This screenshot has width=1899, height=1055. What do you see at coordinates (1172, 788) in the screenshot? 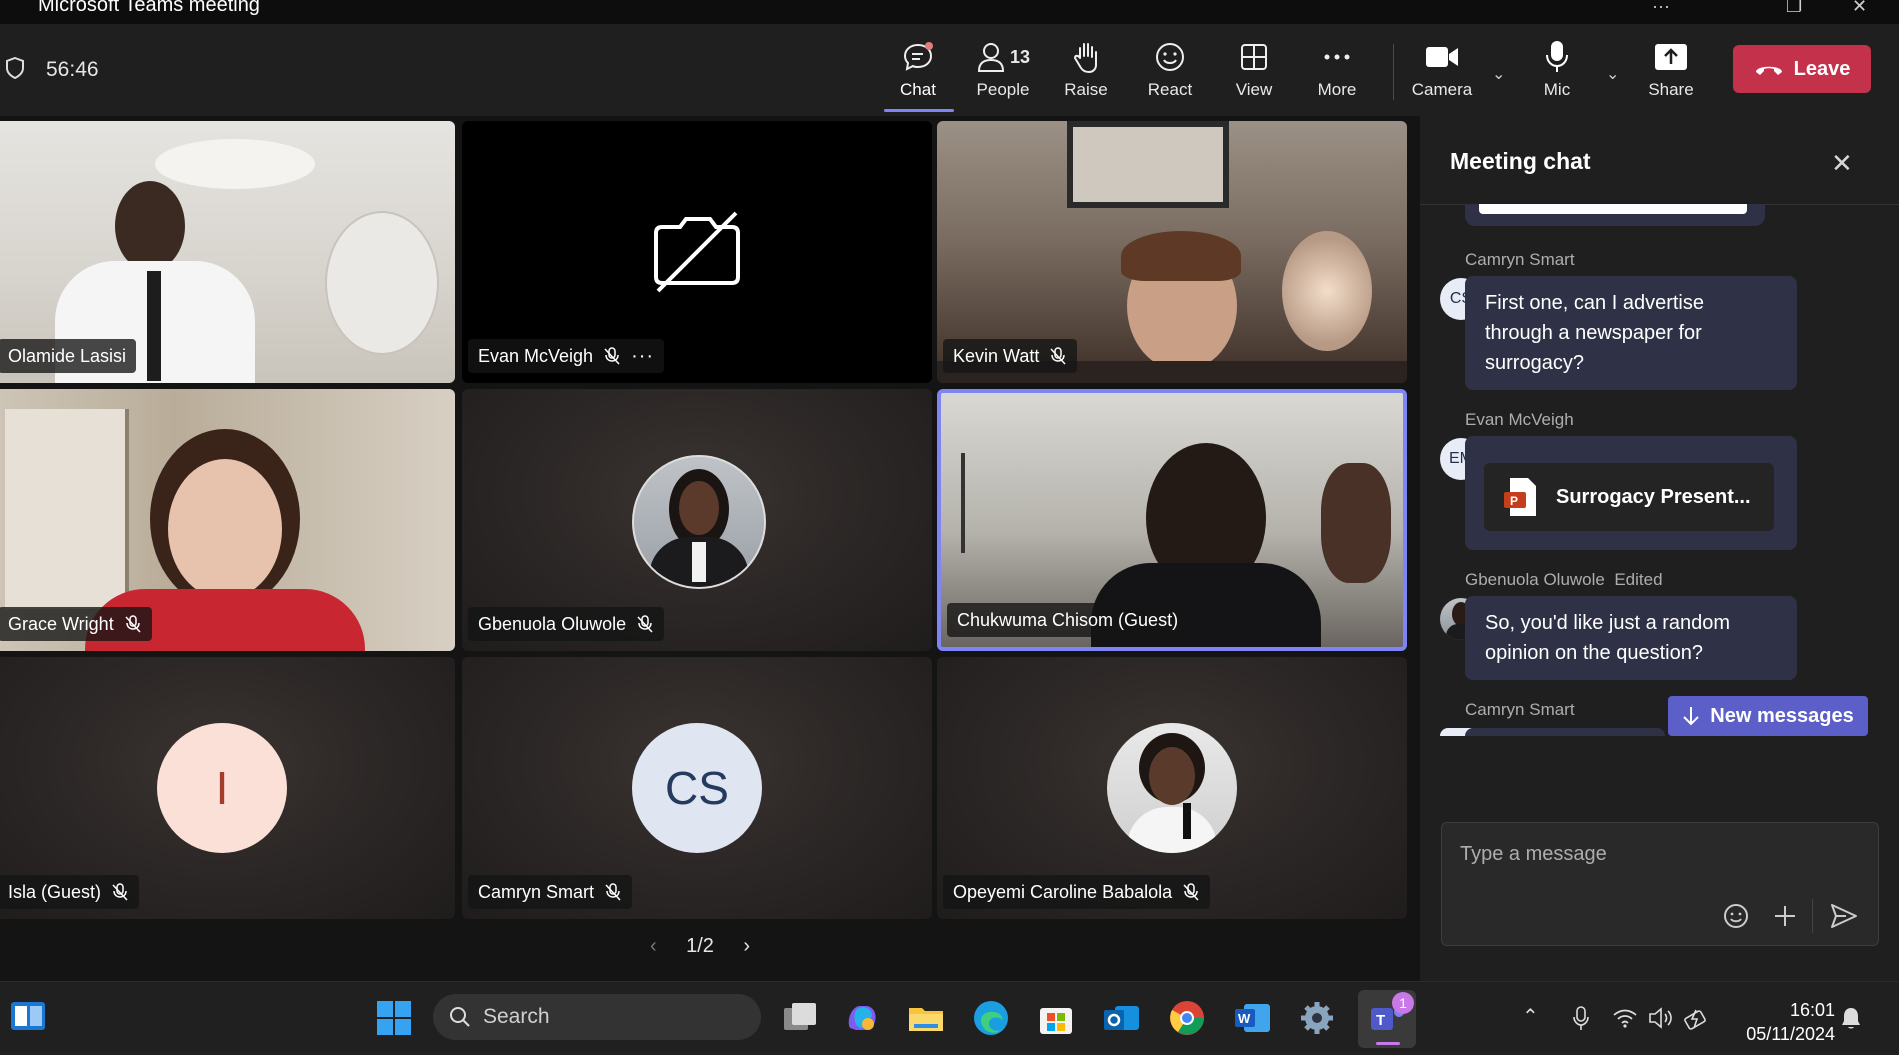
I see `participant-tile: Opeyemi Caroline Babalola` at bounding box center [1172, 788].